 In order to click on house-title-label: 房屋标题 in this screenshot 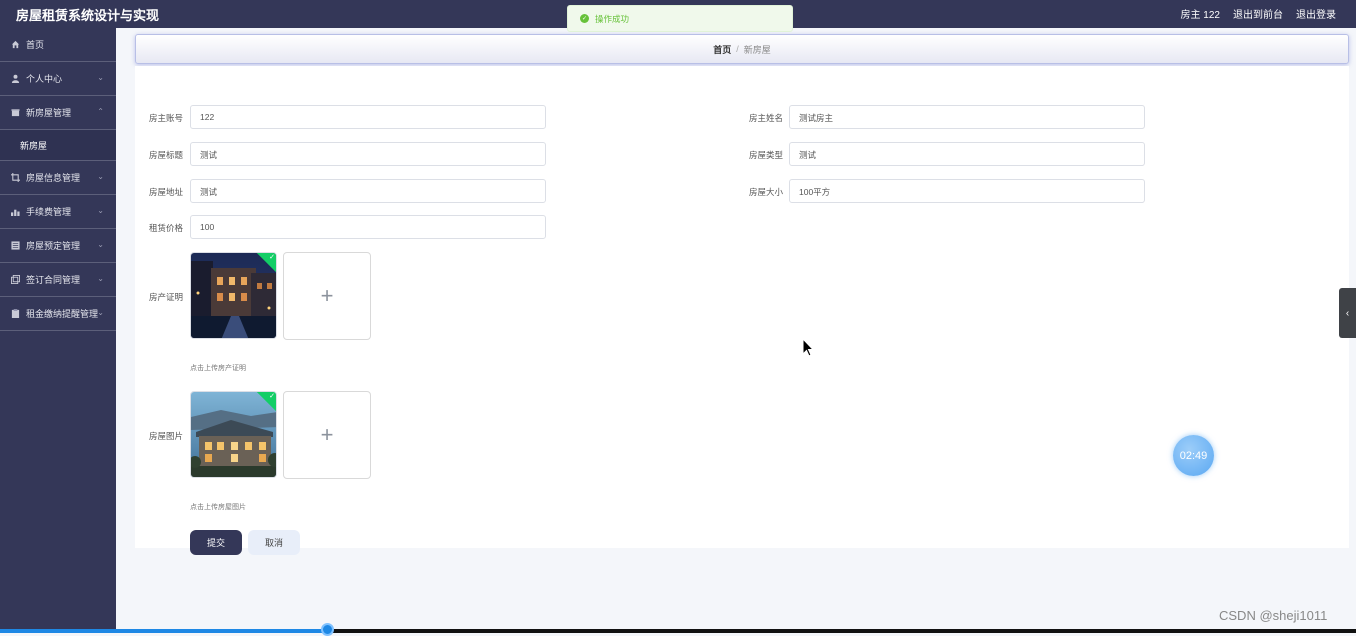, I will do `click(166, 155)`.